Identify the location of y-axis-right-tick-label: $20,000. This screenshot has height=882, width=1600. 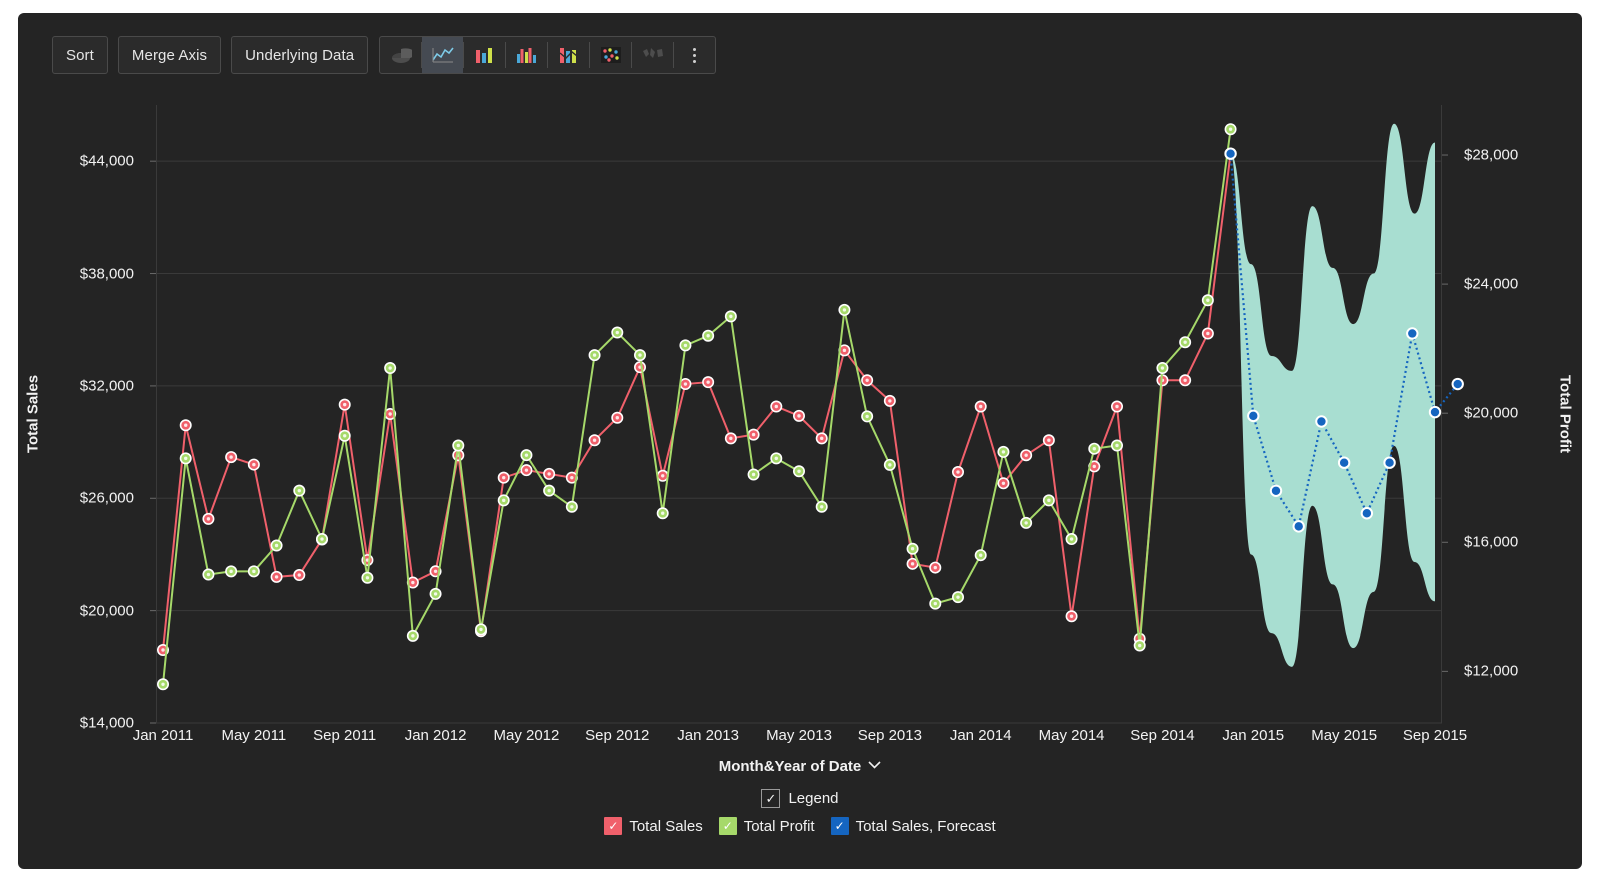
(1491, 413).